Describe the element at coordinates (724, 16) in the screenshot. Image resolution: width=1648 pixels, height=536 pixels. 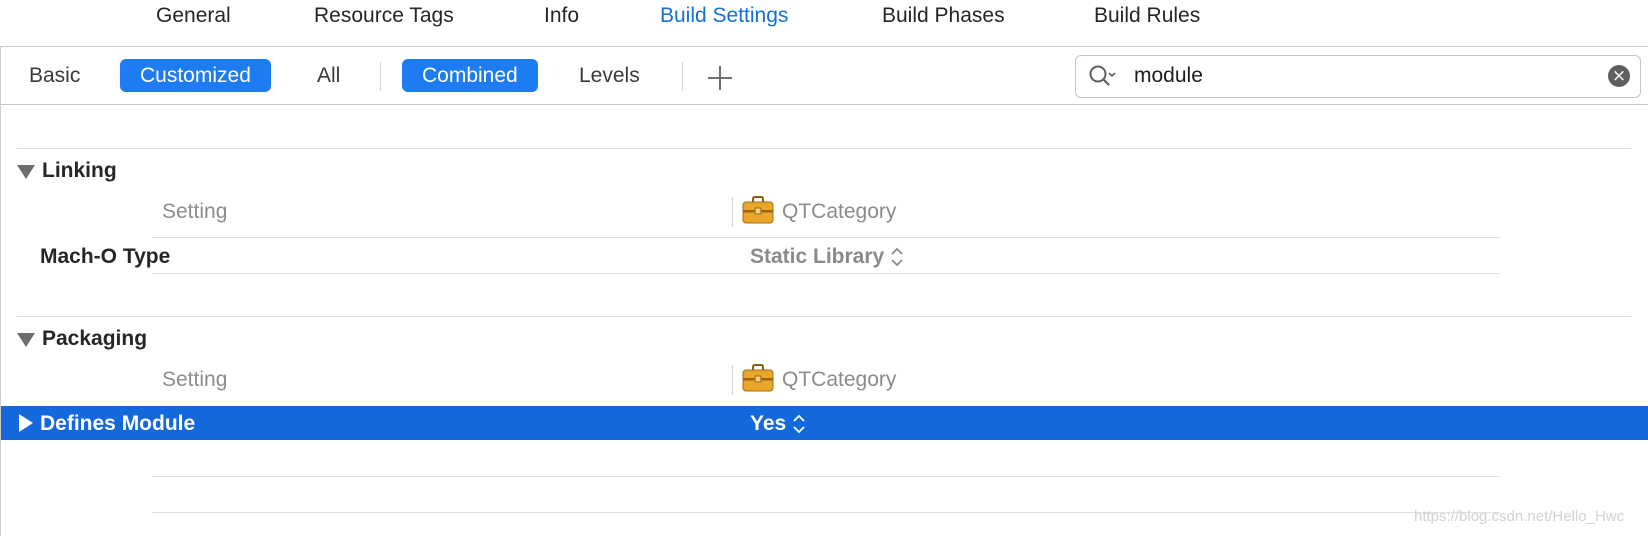
I see `tab-build-settings: Build Settings` at that location.